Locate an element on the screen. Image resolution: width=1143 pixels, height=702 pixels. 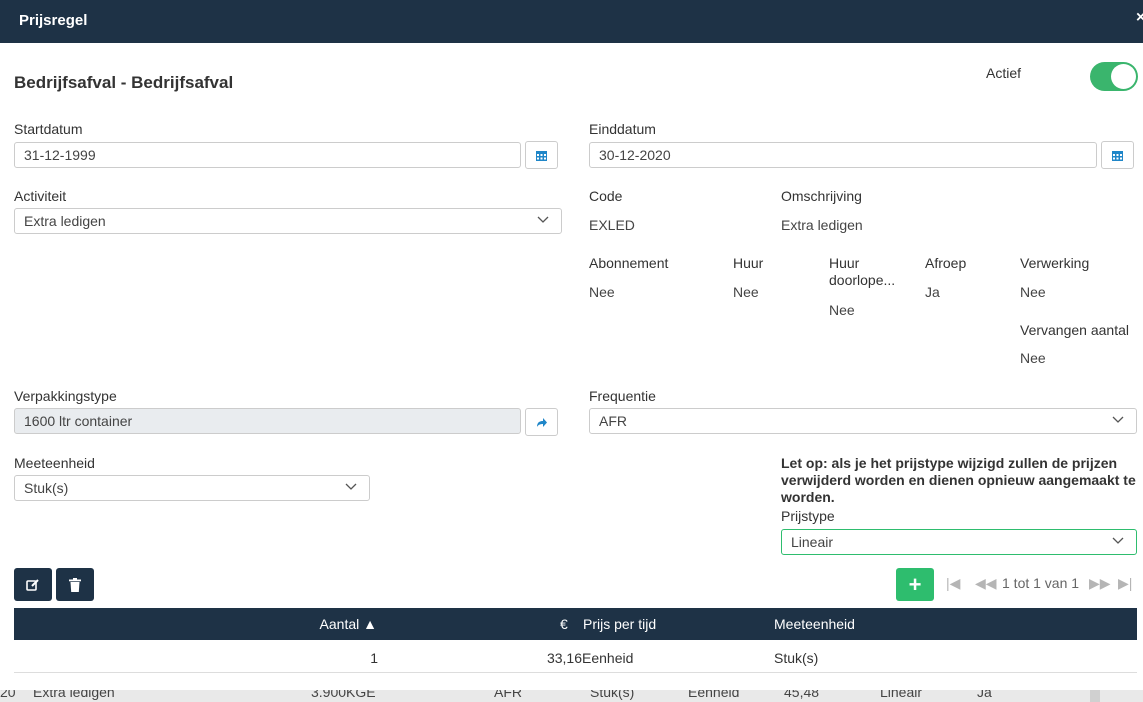
add-price-button: + is located at coordinates (915, 584).